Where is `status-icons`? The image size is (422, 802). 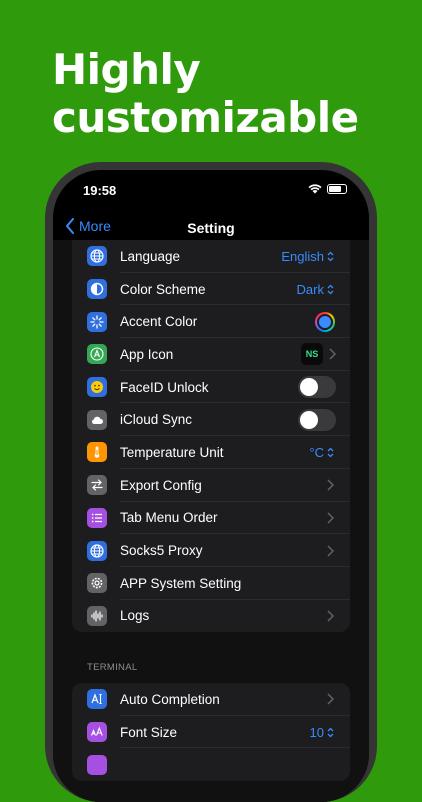
status-icons is located at coordinates (327, 189).